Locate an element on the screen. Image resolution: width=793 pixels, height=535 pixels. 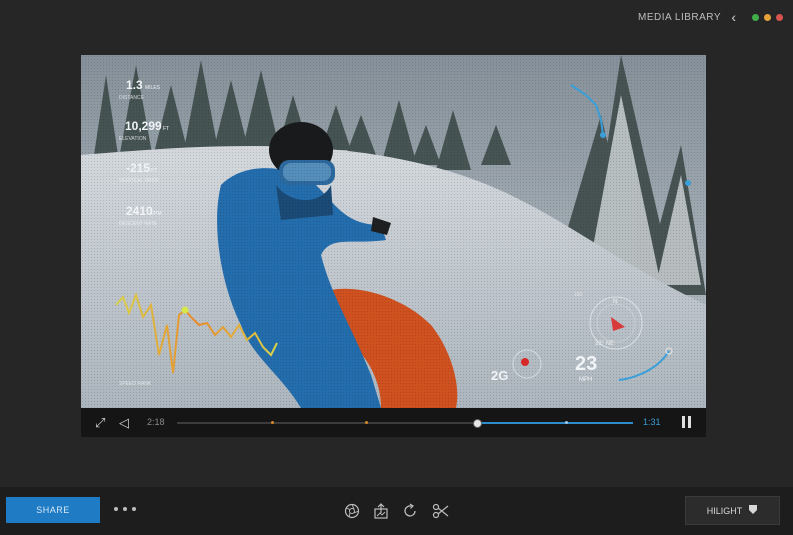
chevron-left-icon: ‹ is located at coordinates (733, 17).